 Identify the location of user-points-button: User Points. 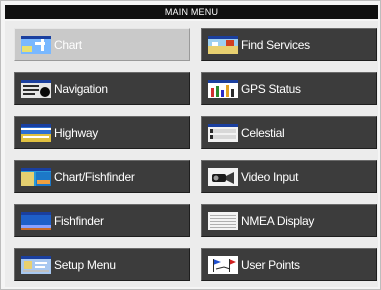
(289, 264).